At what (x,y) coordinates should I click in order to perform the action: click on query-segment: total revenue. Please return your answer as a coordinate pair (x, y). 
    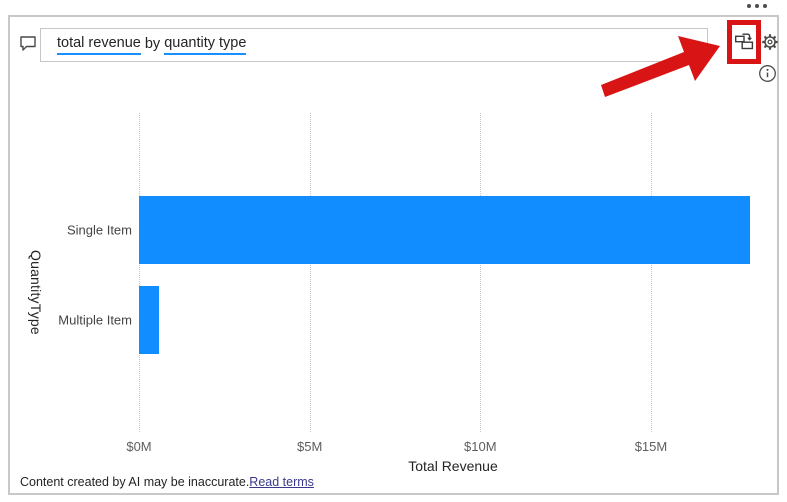
    Looking at the image, I should click on (99, 45).